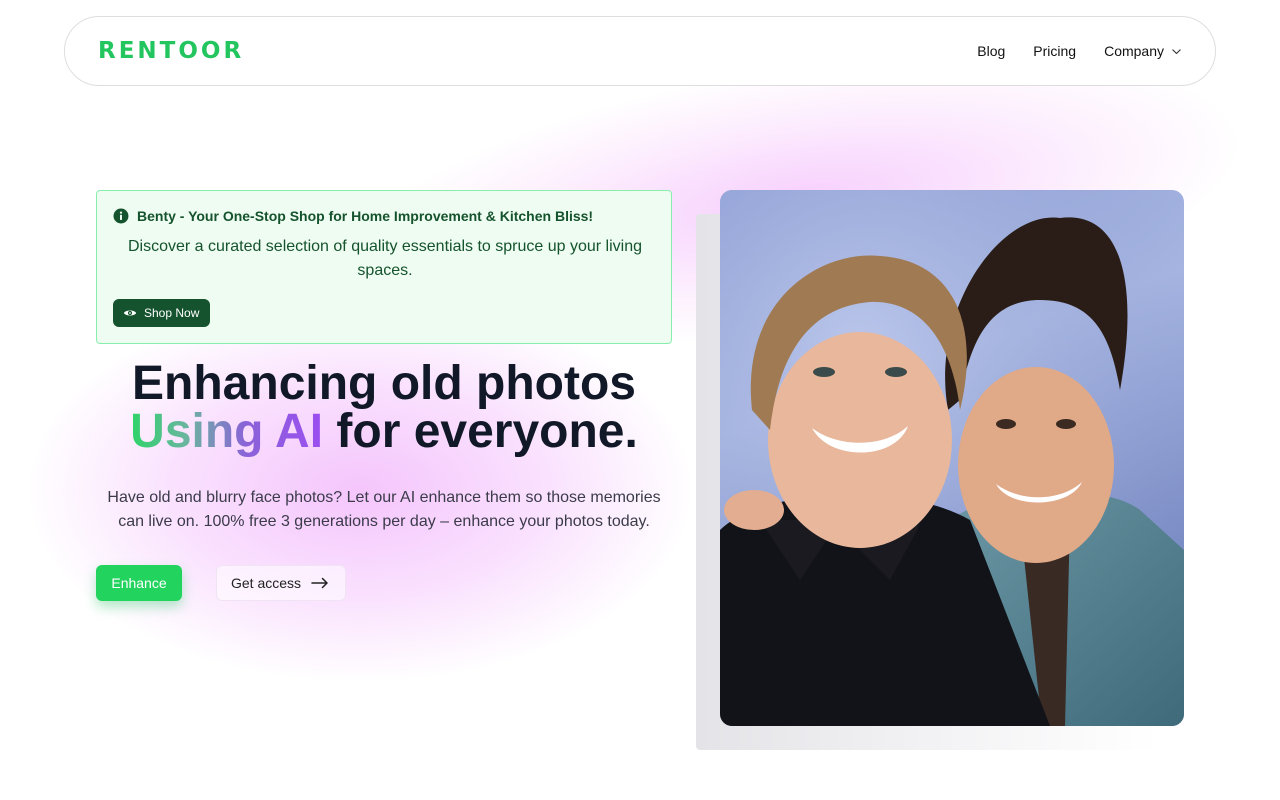 The width and height of the screenshot is (1280, 800). I want to click on nav-link-company: Company, so click(1143, 51).